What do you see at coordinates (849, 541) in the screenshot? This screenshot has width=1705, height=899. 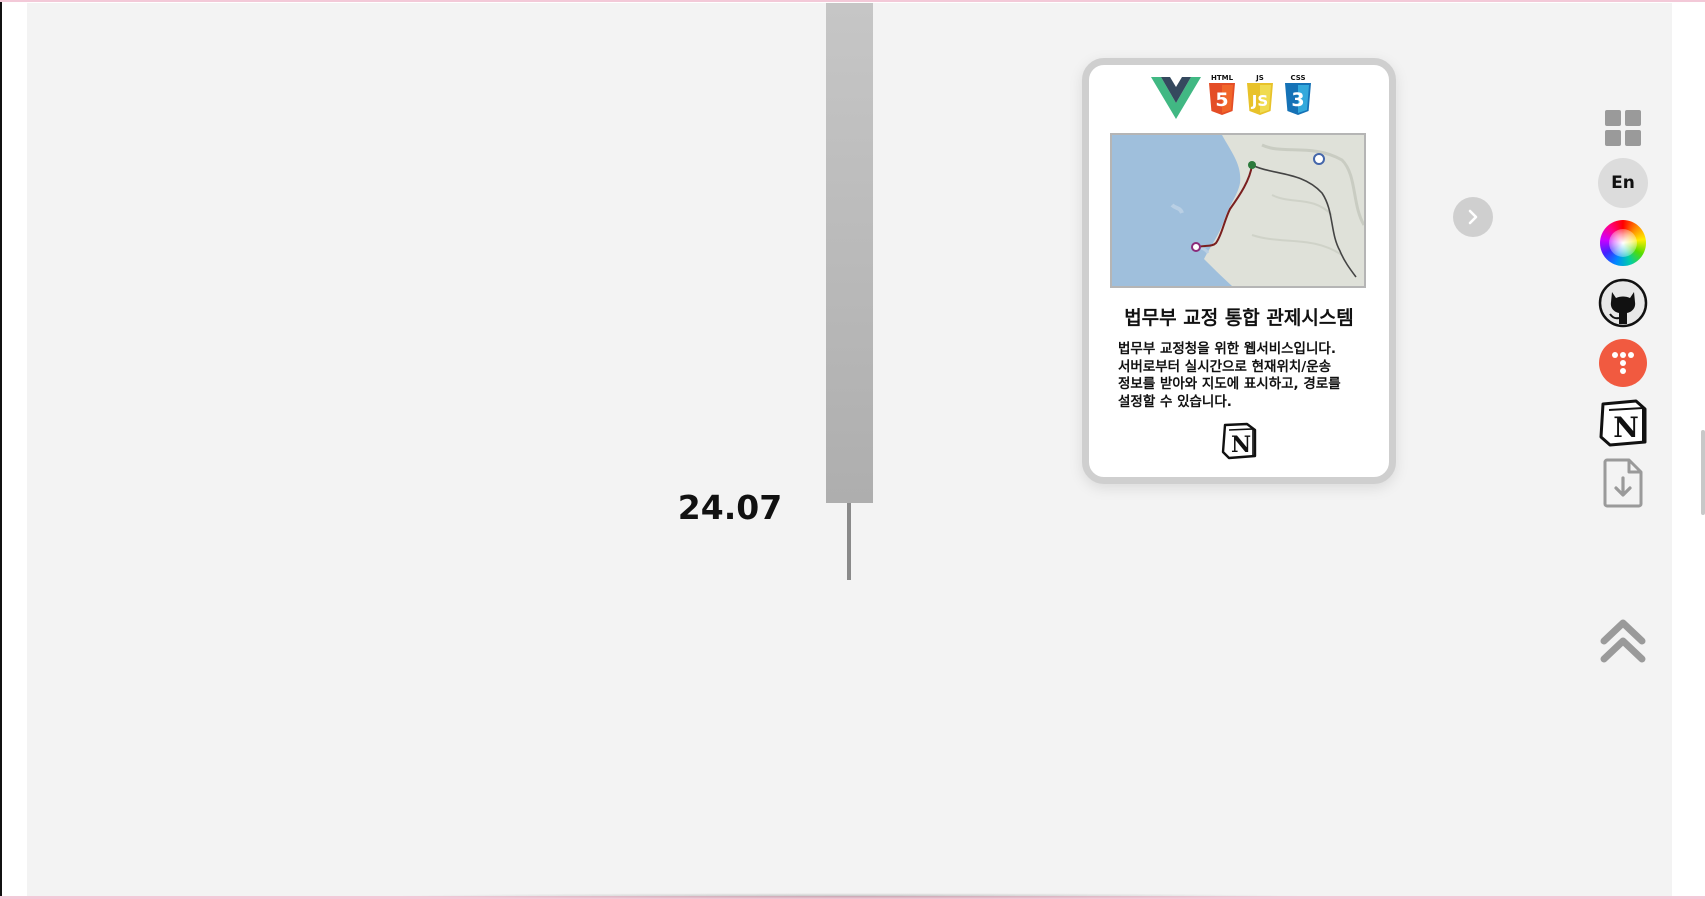 I see `timeline-line` at bounding box center [849, 541].